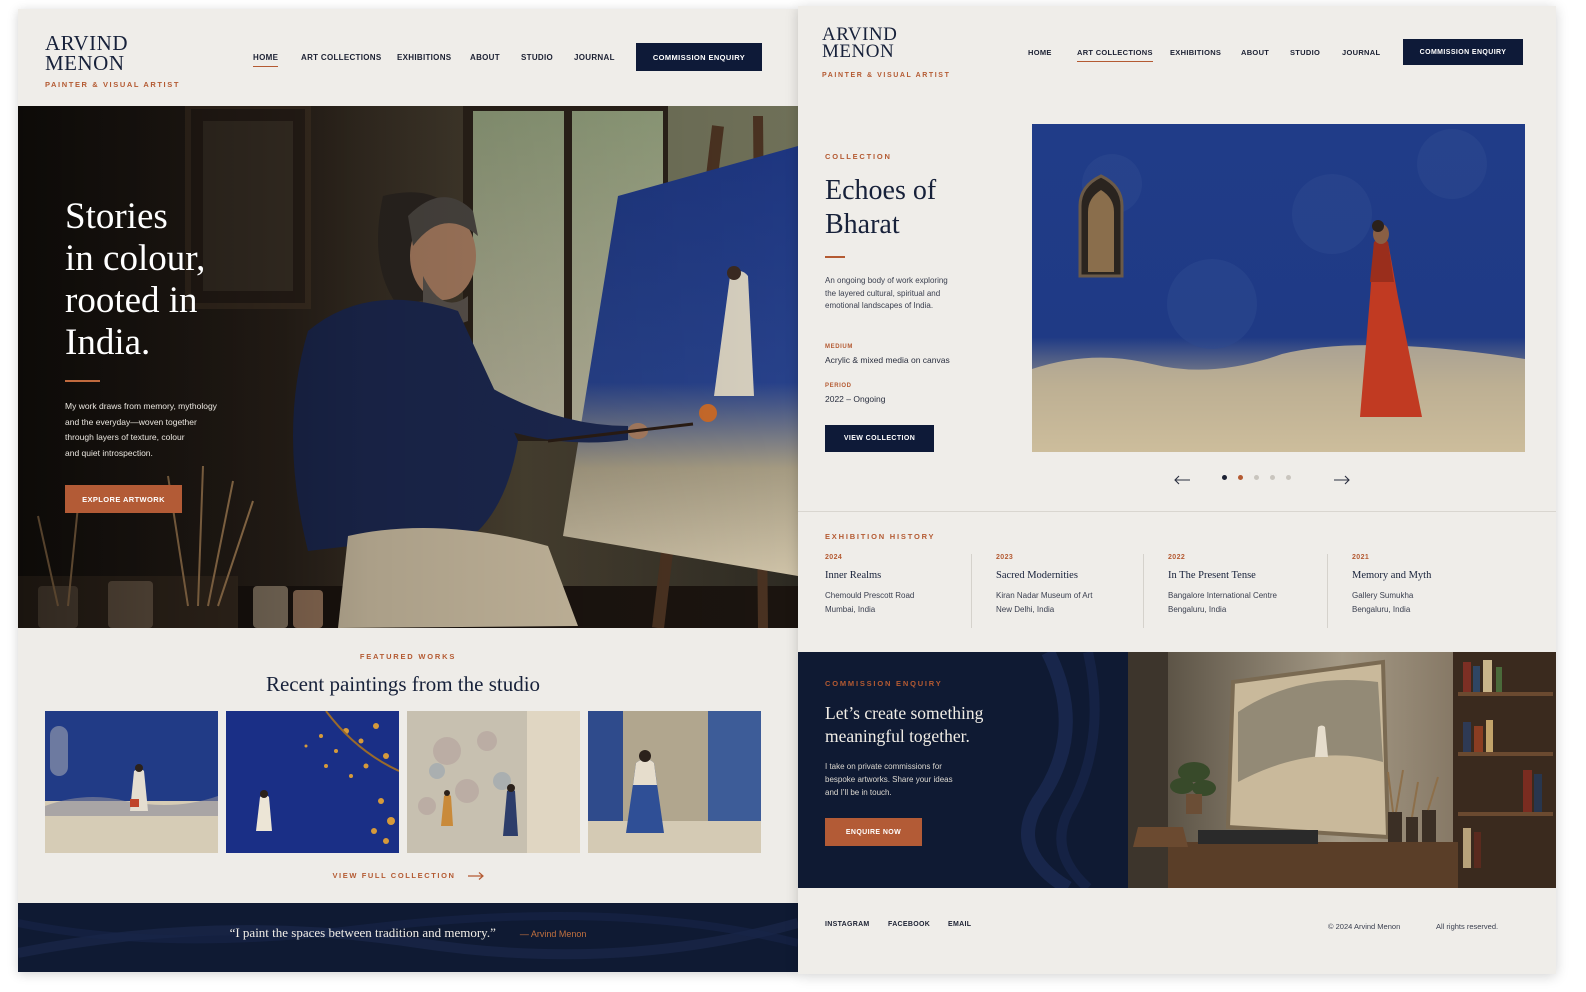 This screenshot has width=1586, height=992. What do you see at coordinates (909, 924) in the screenshot?
I see `facebook-link: FACEBOOK` at bounding box center [909, 924].